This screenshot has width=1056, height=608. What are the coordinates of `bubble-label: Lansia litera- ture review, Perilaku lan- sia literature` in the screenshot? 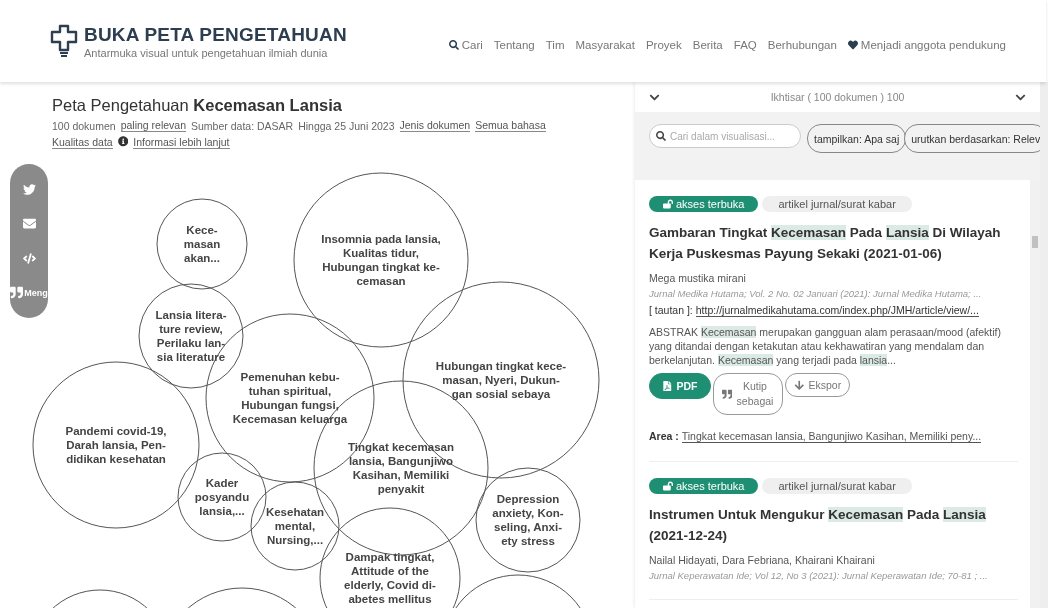 It's located at (191, 336).